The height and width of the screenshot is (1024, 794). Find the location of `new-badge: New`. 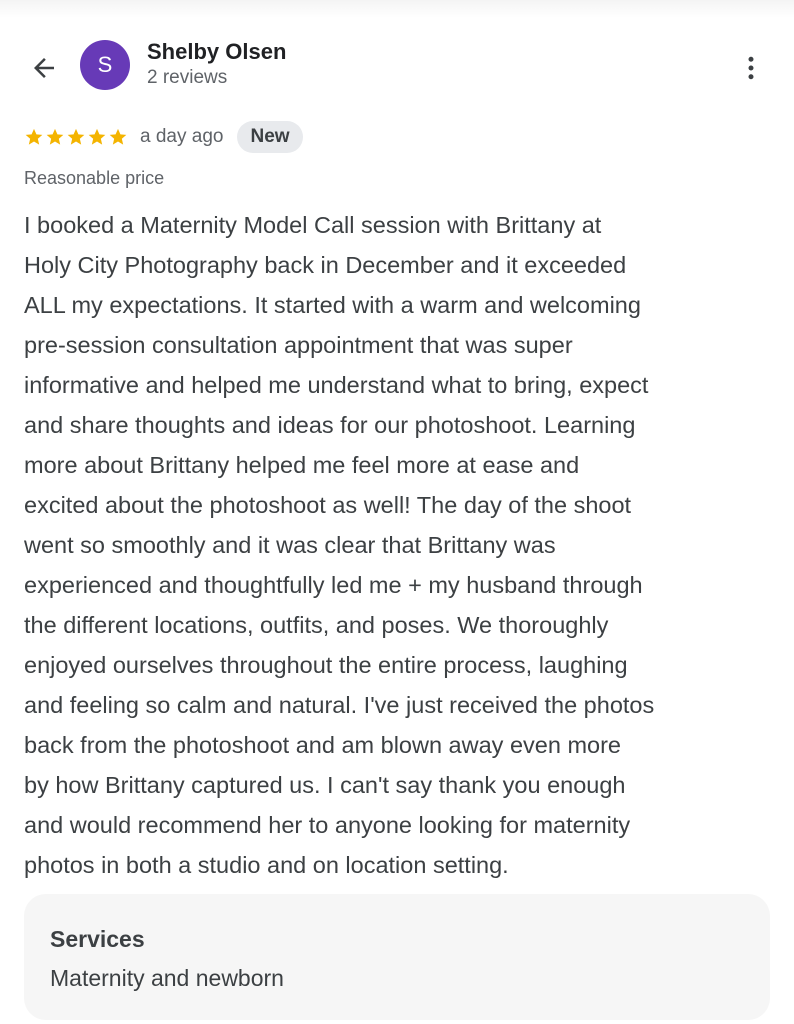

new-badge: New is located at coordinates (270, 137).